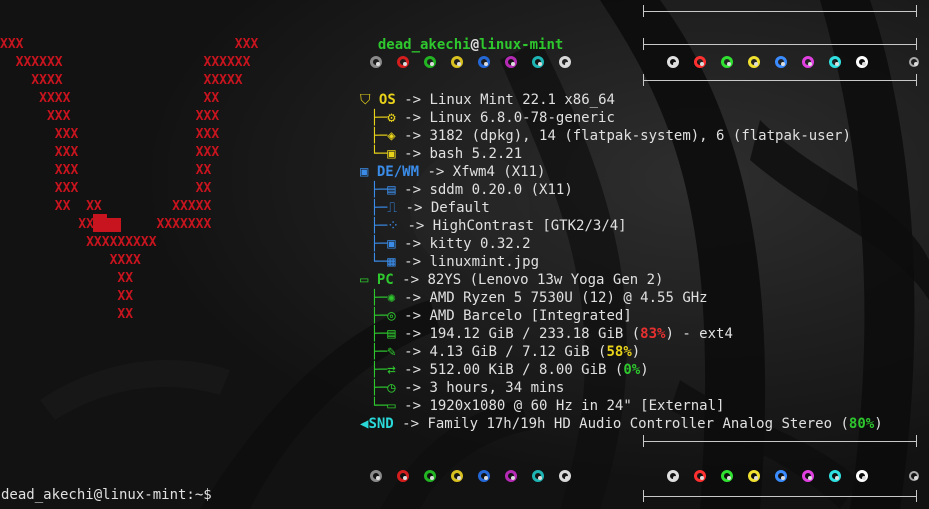 This screenshot has height=509, width=929. Describe the element at coordinates (916, 441) in the screenshot. I see `frame-rule-bottom-right` at that location.